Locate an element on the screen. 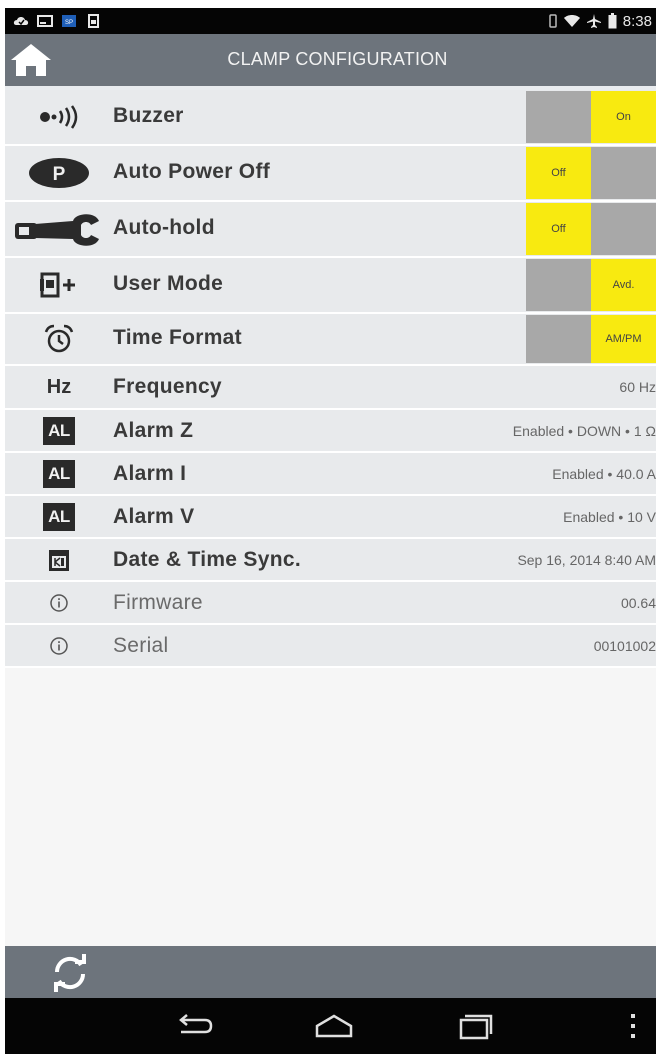 The image size is (656, 1054). system-nav-bar is located at coordinates (330, 1026).